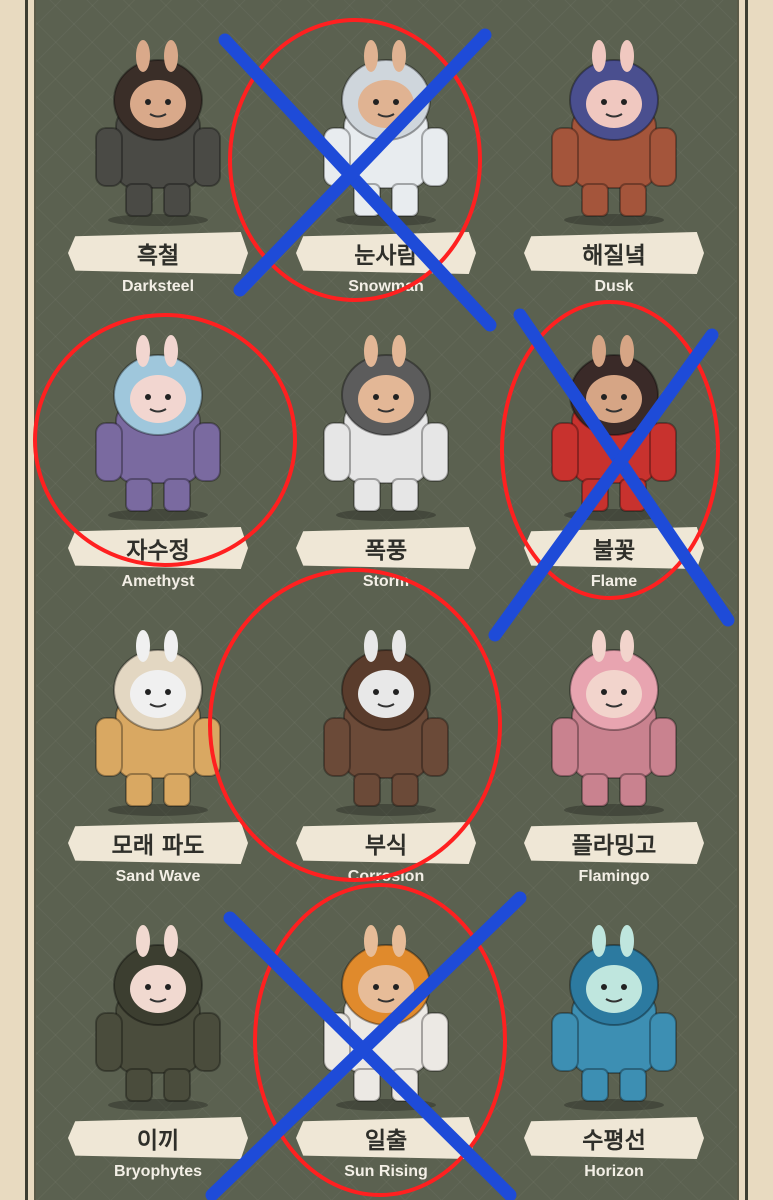  Describe the element at coordinates (614, 846) in the screenshot. I see `korean-name: 플라밍고` at that location.